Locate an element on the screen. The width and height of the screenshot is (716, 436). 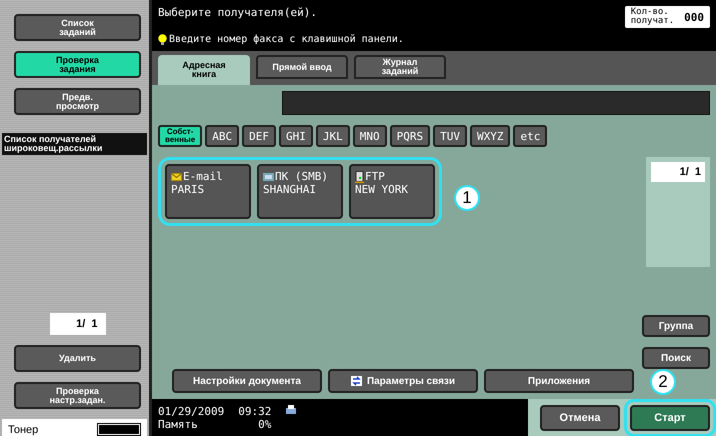
index-tab: MNO is located at coordinates (369, 136).